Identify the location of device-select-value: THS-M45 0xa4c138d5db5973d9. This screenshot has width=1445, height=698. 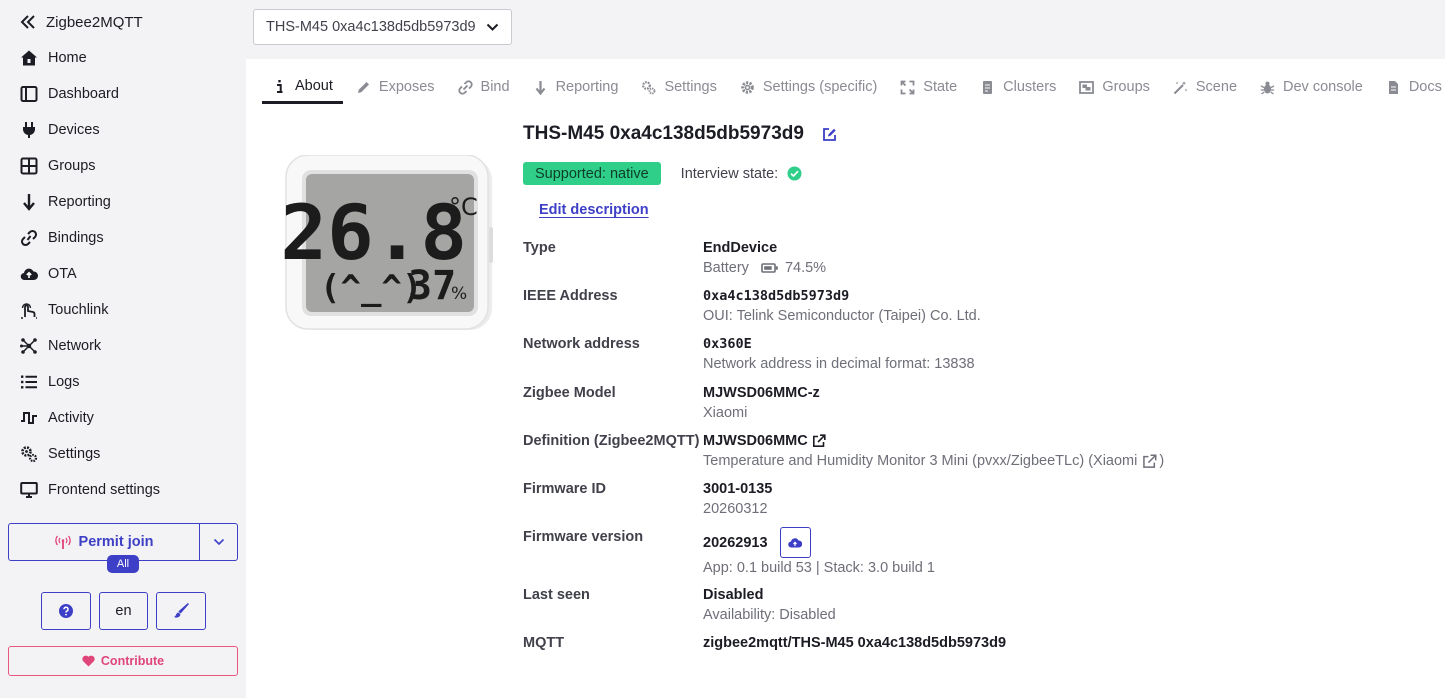
(371, 27).